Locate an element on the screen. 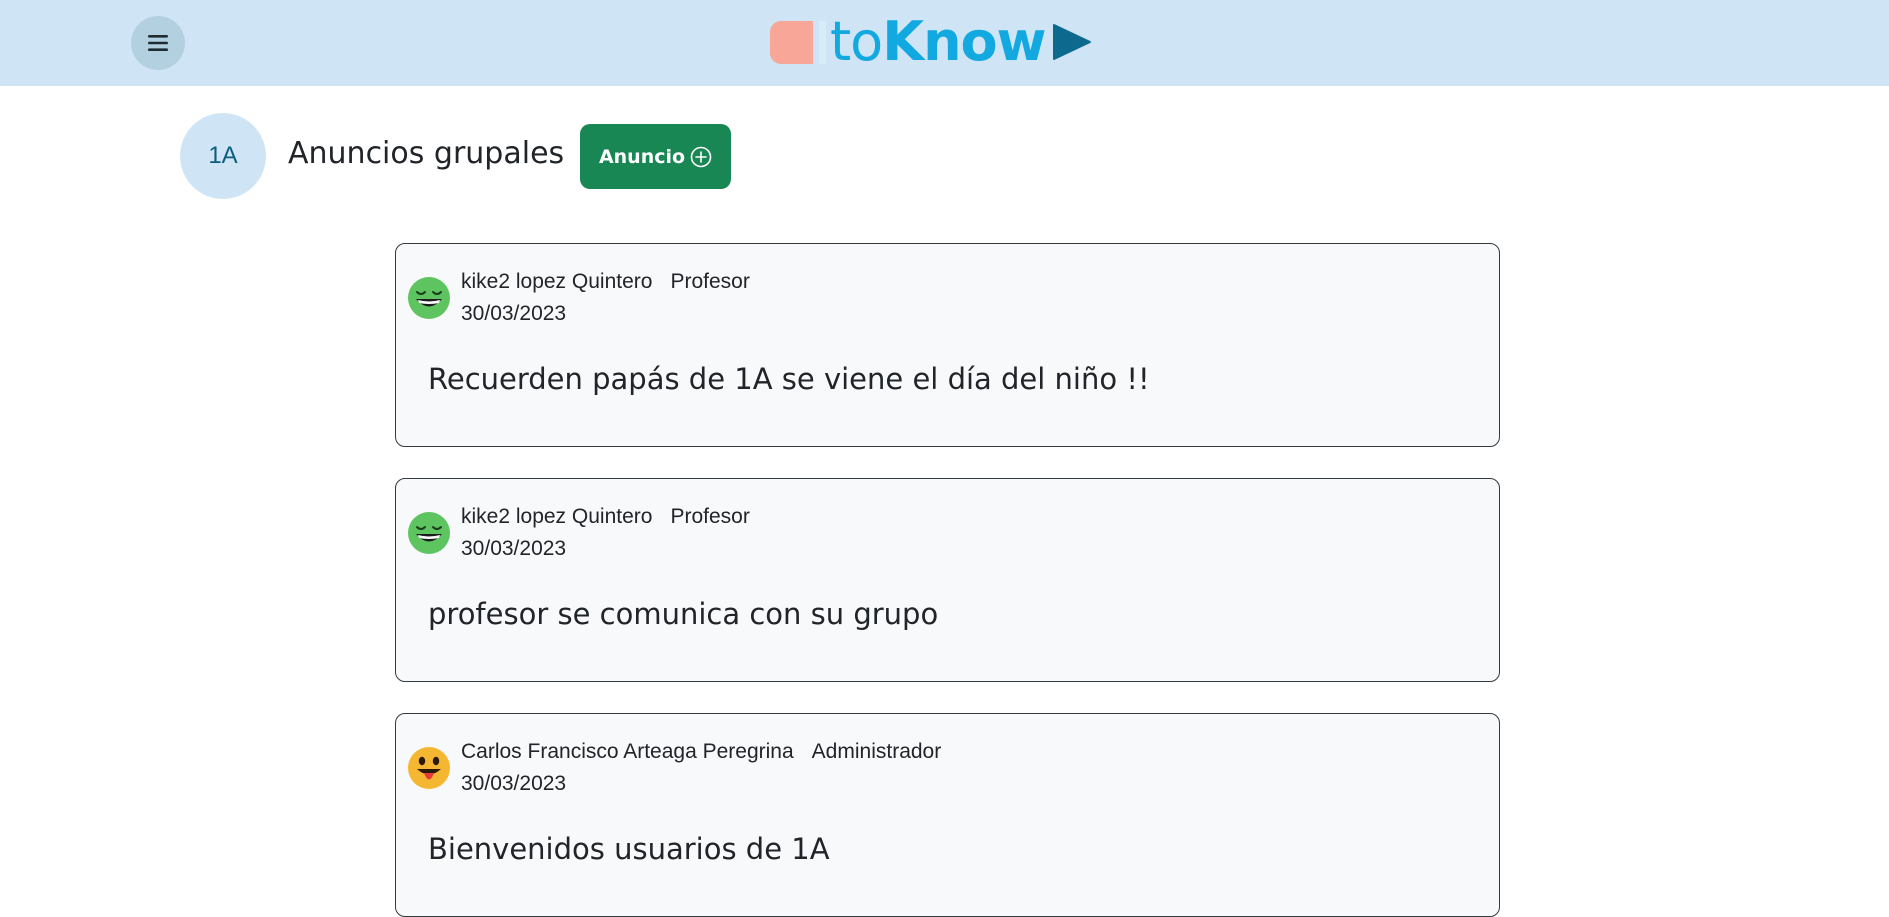  new-announcement-button: Anuncio is located at coordinates (655, 156).